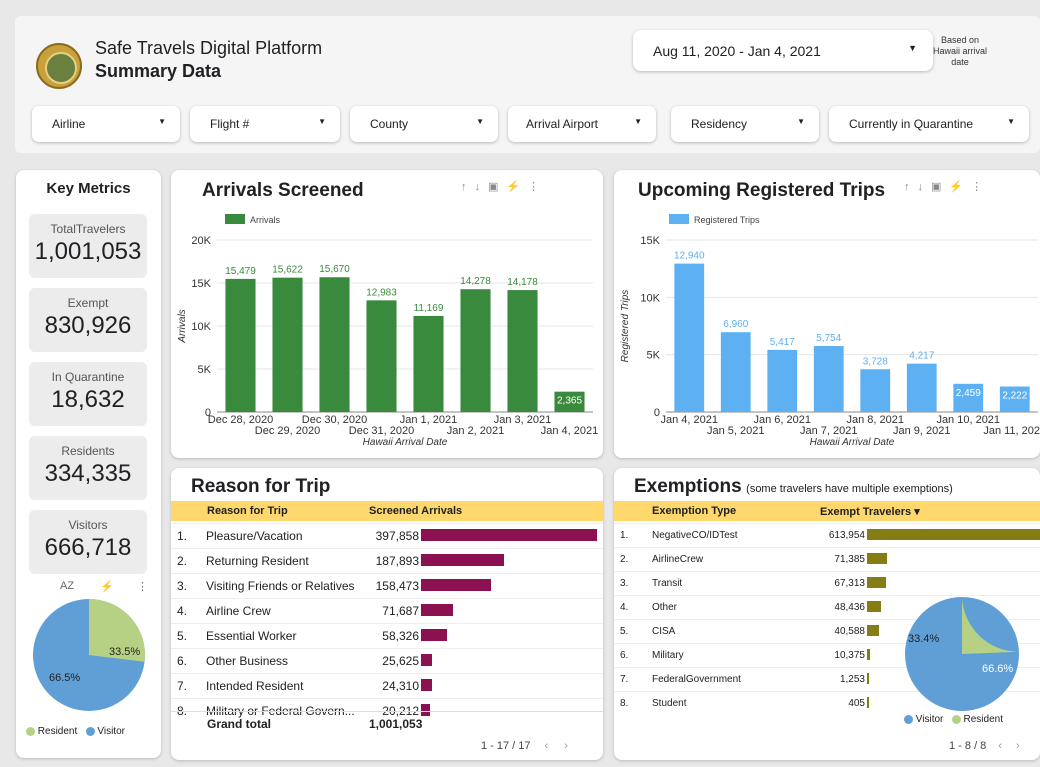  What do you see at coordinates (182, 326) in the screenshot?
I see `y-axis-label: Arrivals` at bounding box center [182, 326].